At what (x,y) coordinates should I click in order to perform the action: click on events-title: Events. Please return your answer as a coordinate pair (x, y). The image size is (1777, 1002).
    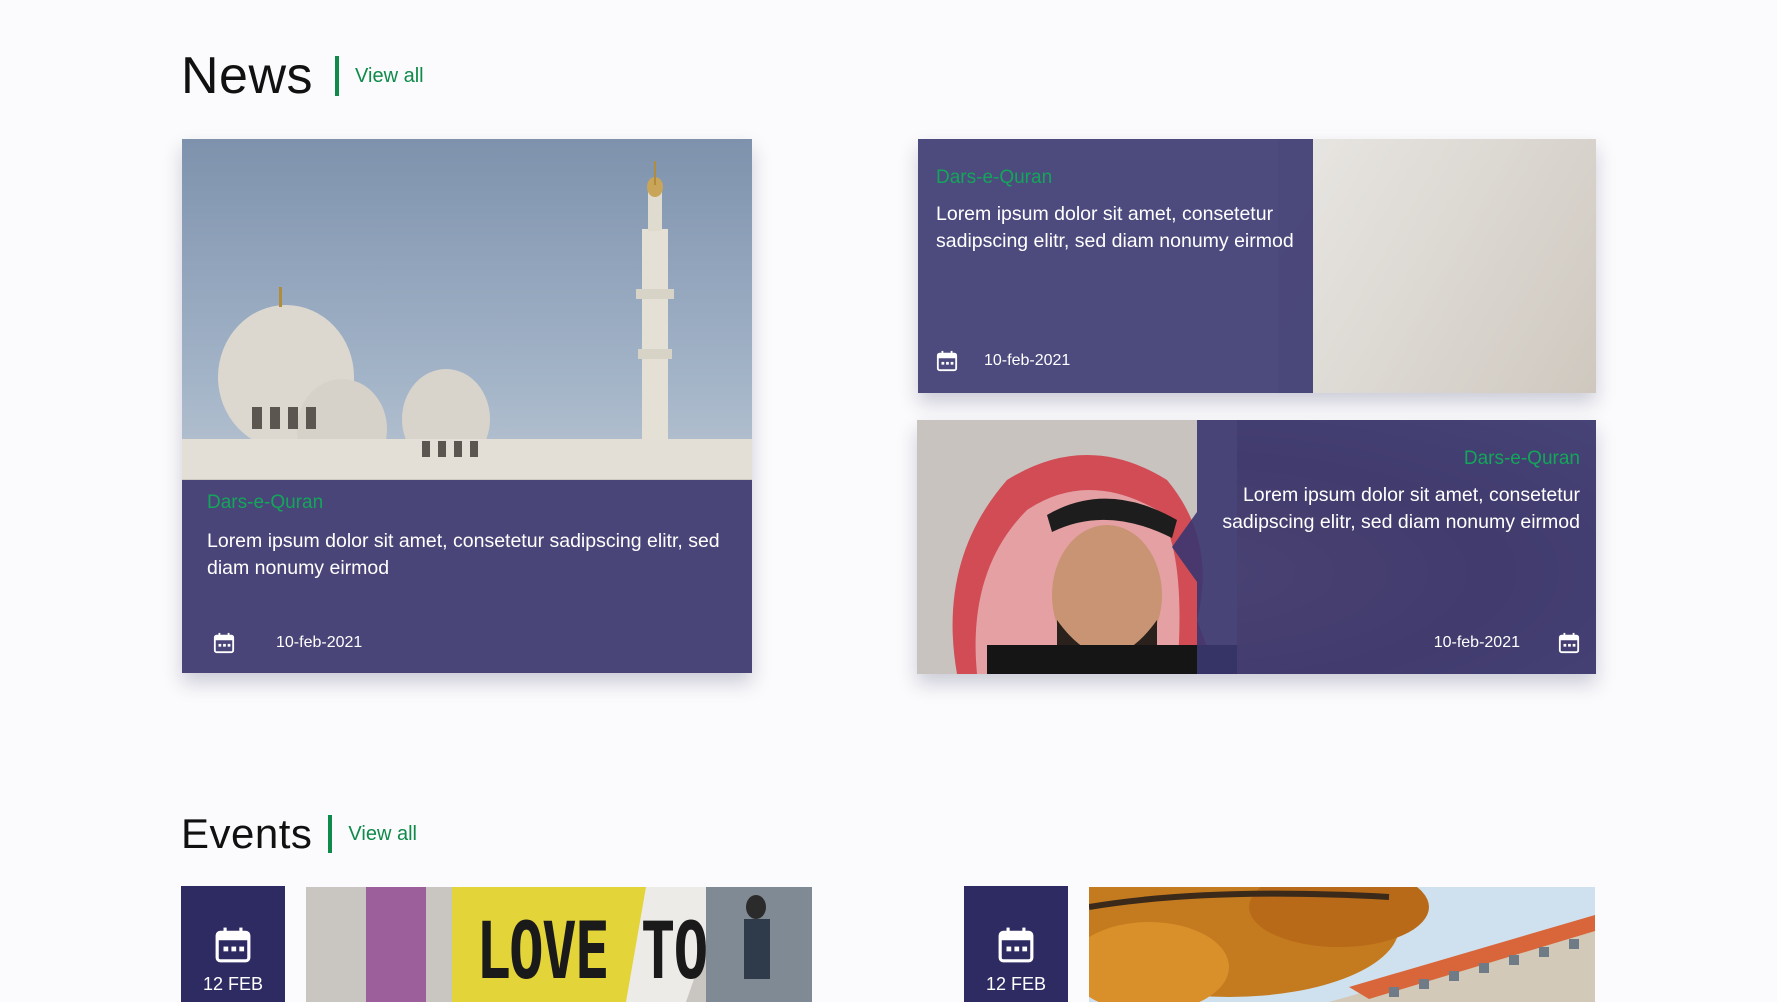
    Looking at the image, I should click on (247, 833).